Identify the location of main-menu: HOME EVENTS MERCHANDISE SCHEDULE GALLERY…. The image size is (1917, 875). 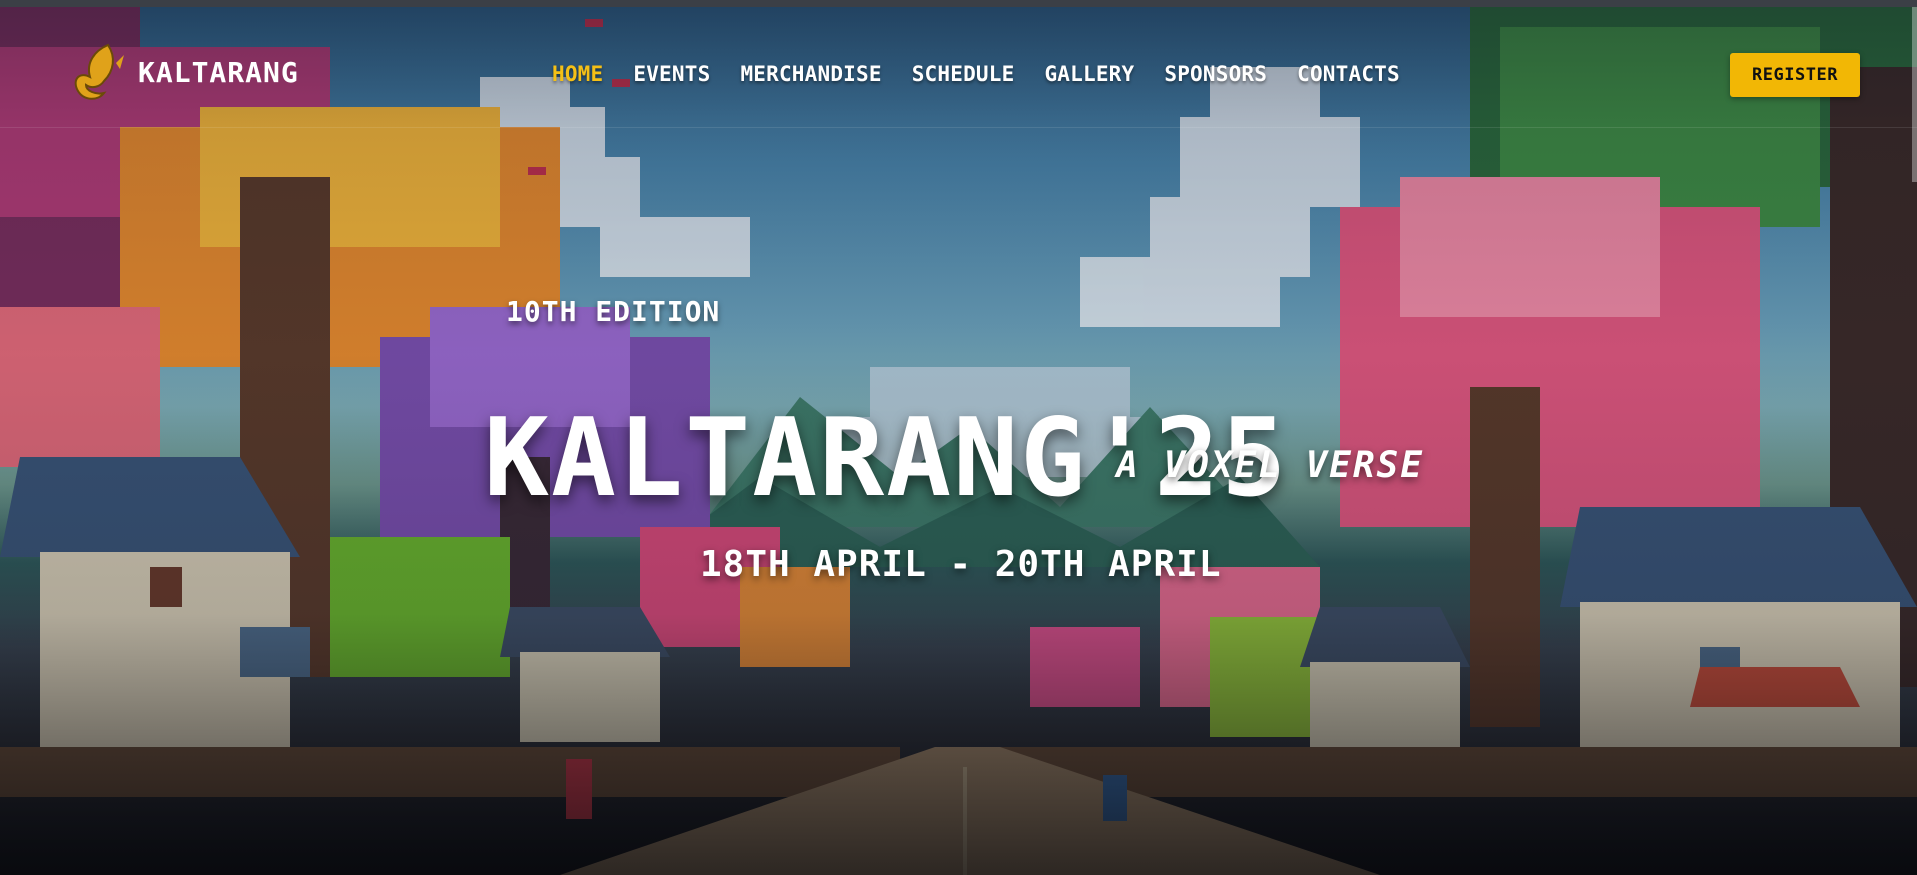
(976, 74).